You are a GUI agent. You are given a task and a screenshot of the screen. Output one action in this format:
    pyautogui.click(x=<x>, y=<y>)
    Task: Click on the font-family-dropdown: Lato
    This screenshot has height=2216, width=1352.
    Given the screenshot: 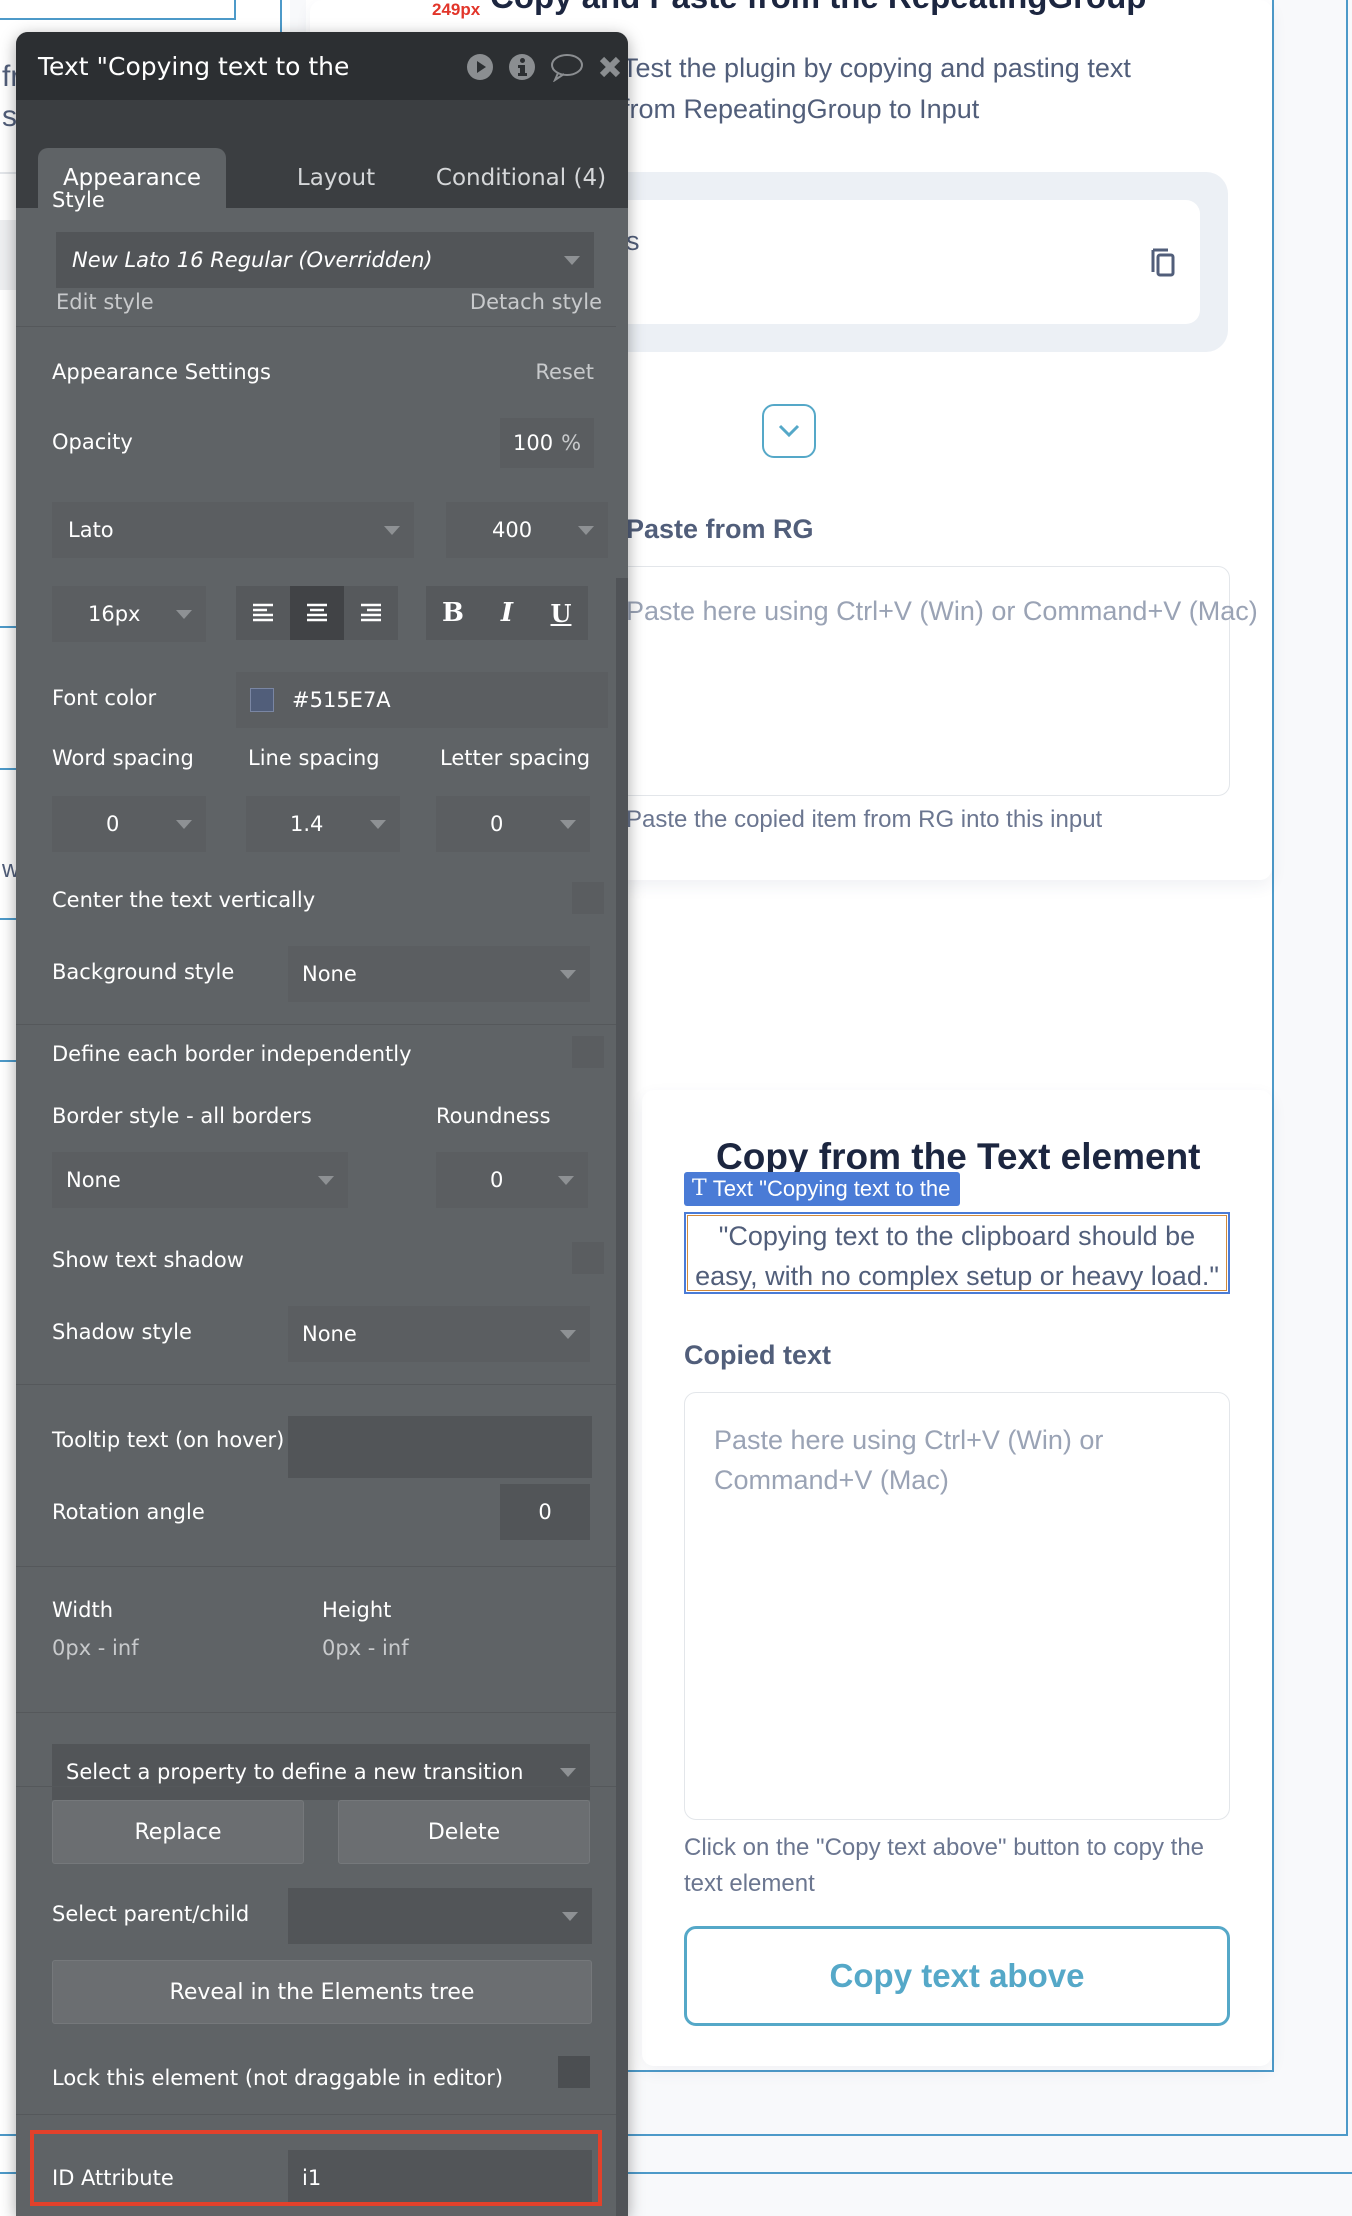 What is the action you would take?
    pyautogui.click(x=233, y=530)
    